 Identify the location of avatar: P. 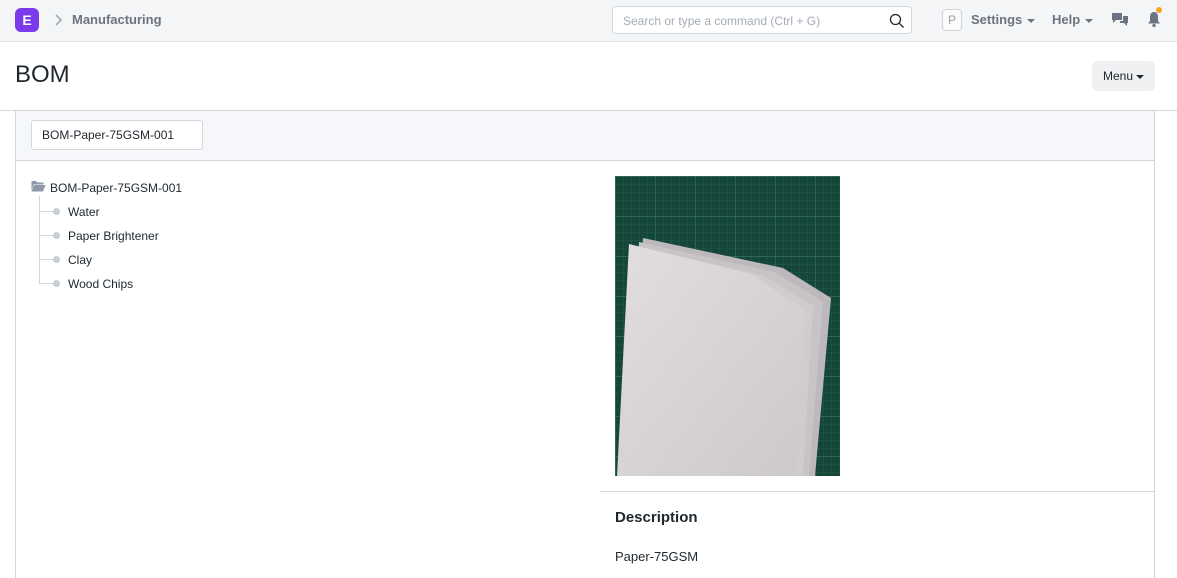
(952, 20).